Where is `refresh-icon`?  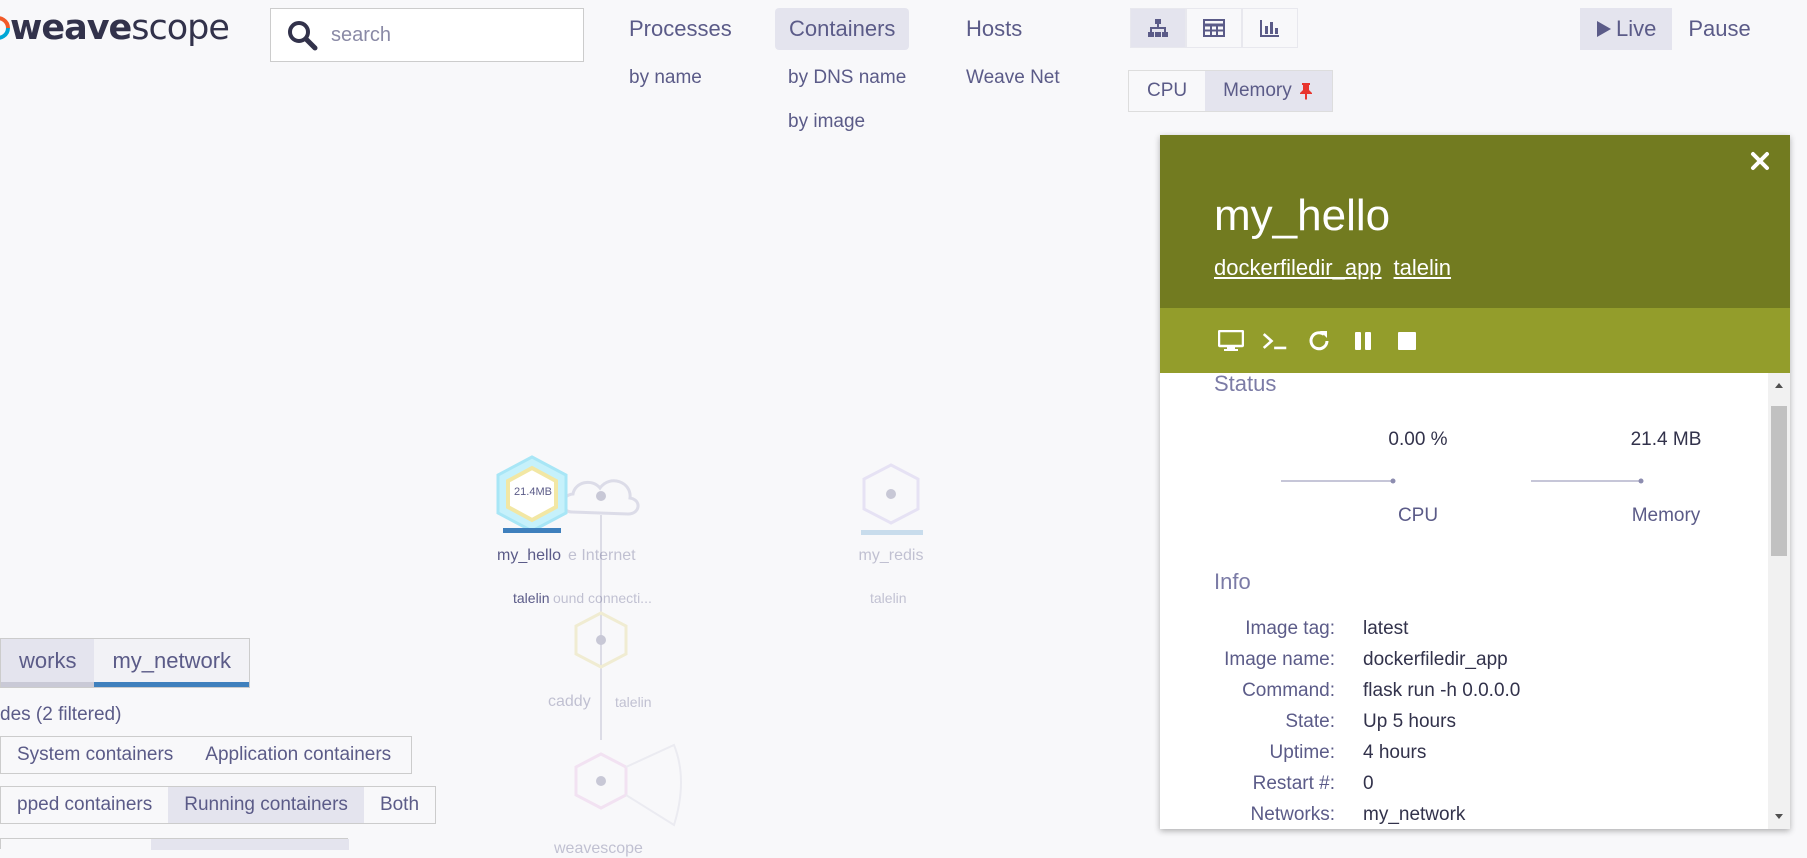
refresh-icon is located at coordinates (1319, 340).